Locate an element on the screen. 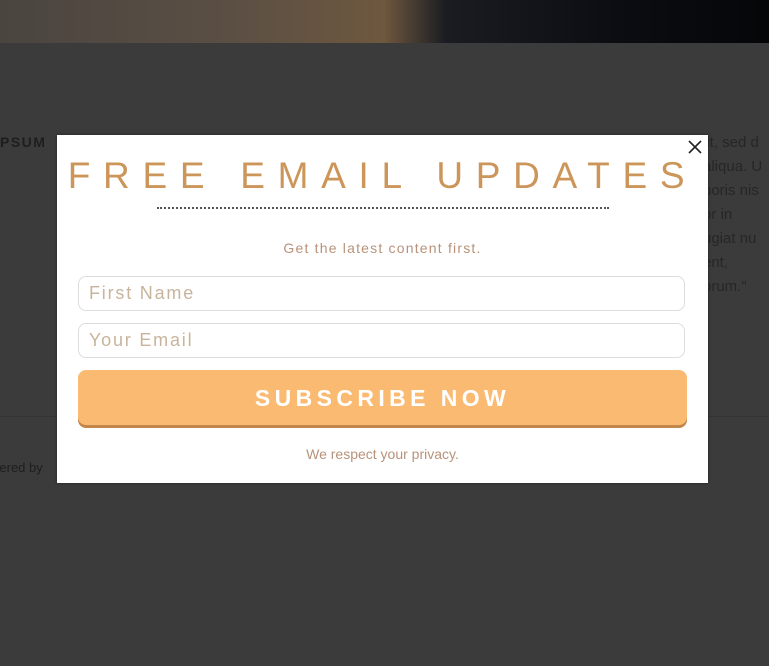 This screenshot has width=769, height=666. background-line: ugiat nu is located at coordinates (730, 238).